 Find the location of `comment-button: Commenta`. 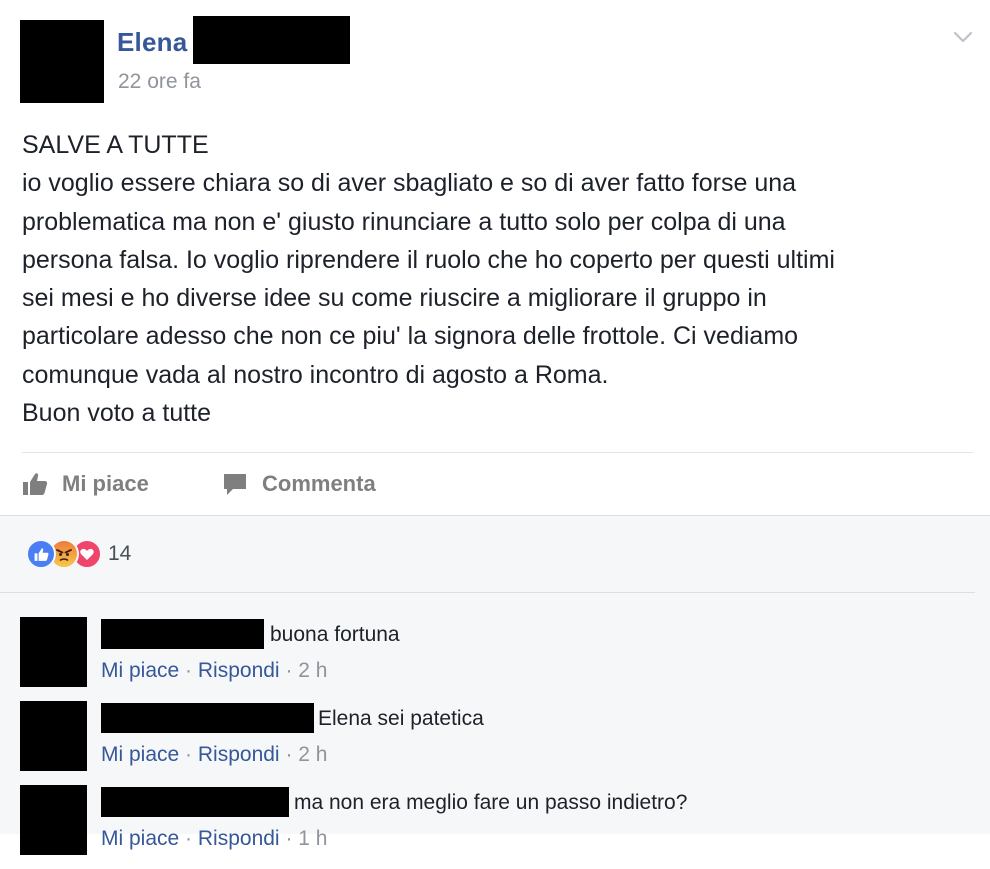

comment-button: Commenta is located at coordinates (299, 484).